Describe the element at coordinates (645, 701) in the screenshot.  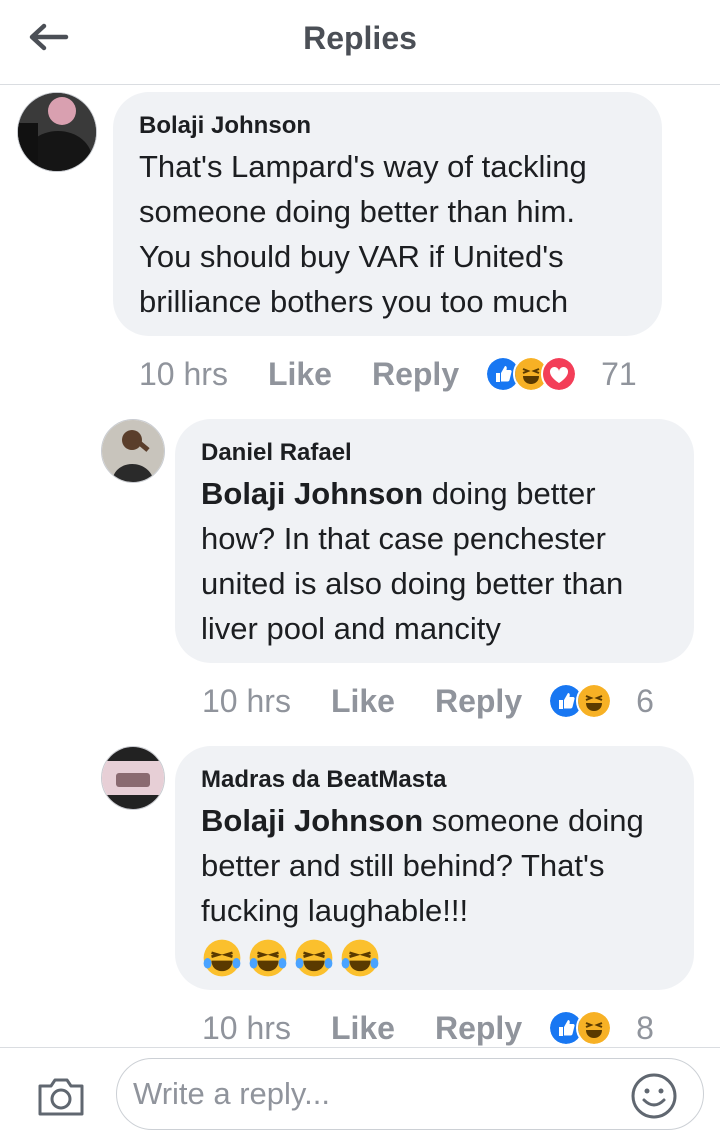
I see `reaction-count: 6` at that location.